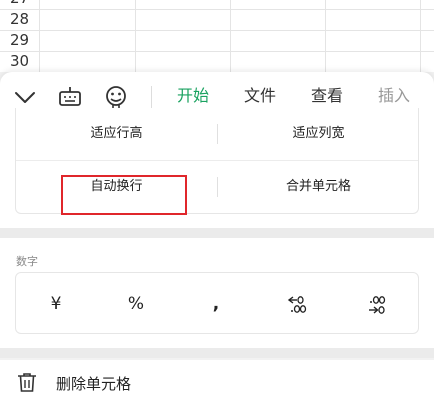 The width and height of the screenshot is (434, 404). I want to click on number-section-label: 数字, so click(27, 261).